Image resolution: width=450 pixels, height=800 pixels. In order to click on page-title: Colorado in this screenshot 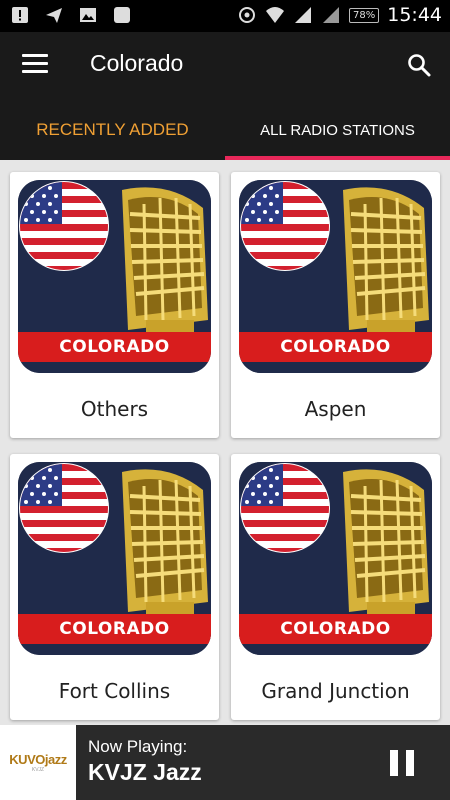, I will do `click(137, 63)`.